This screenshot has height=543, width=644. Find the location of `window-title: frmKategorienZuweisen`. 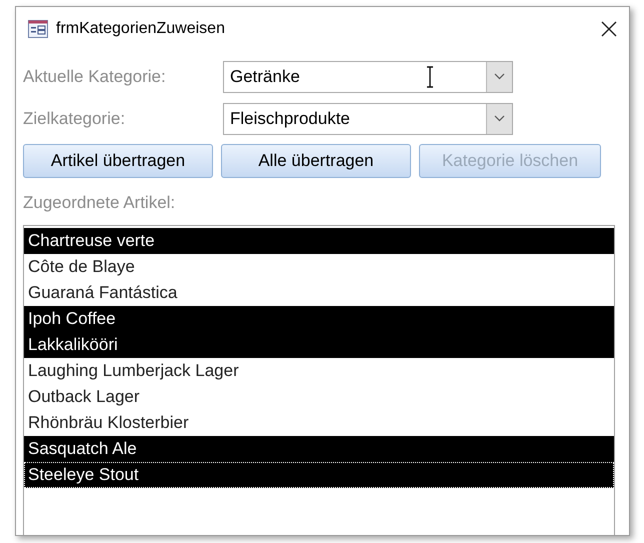

window-title: frmKategorienZuweisen is located at coordinates (140, 28).